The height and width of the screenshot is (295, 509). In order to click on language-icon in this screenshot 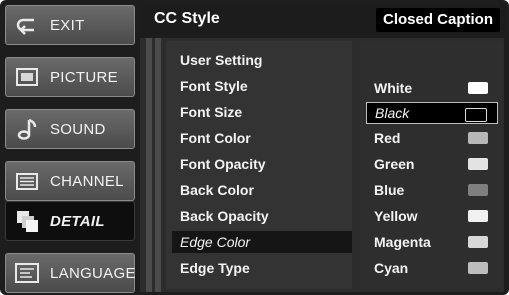, I will do `click(27, 273)`.